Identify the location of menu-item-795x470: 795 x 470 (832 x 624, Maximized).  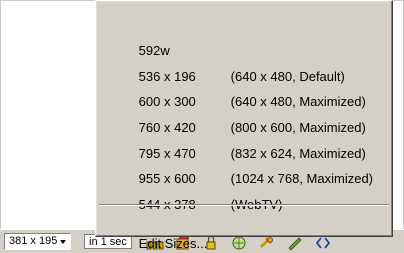
(241, 142).